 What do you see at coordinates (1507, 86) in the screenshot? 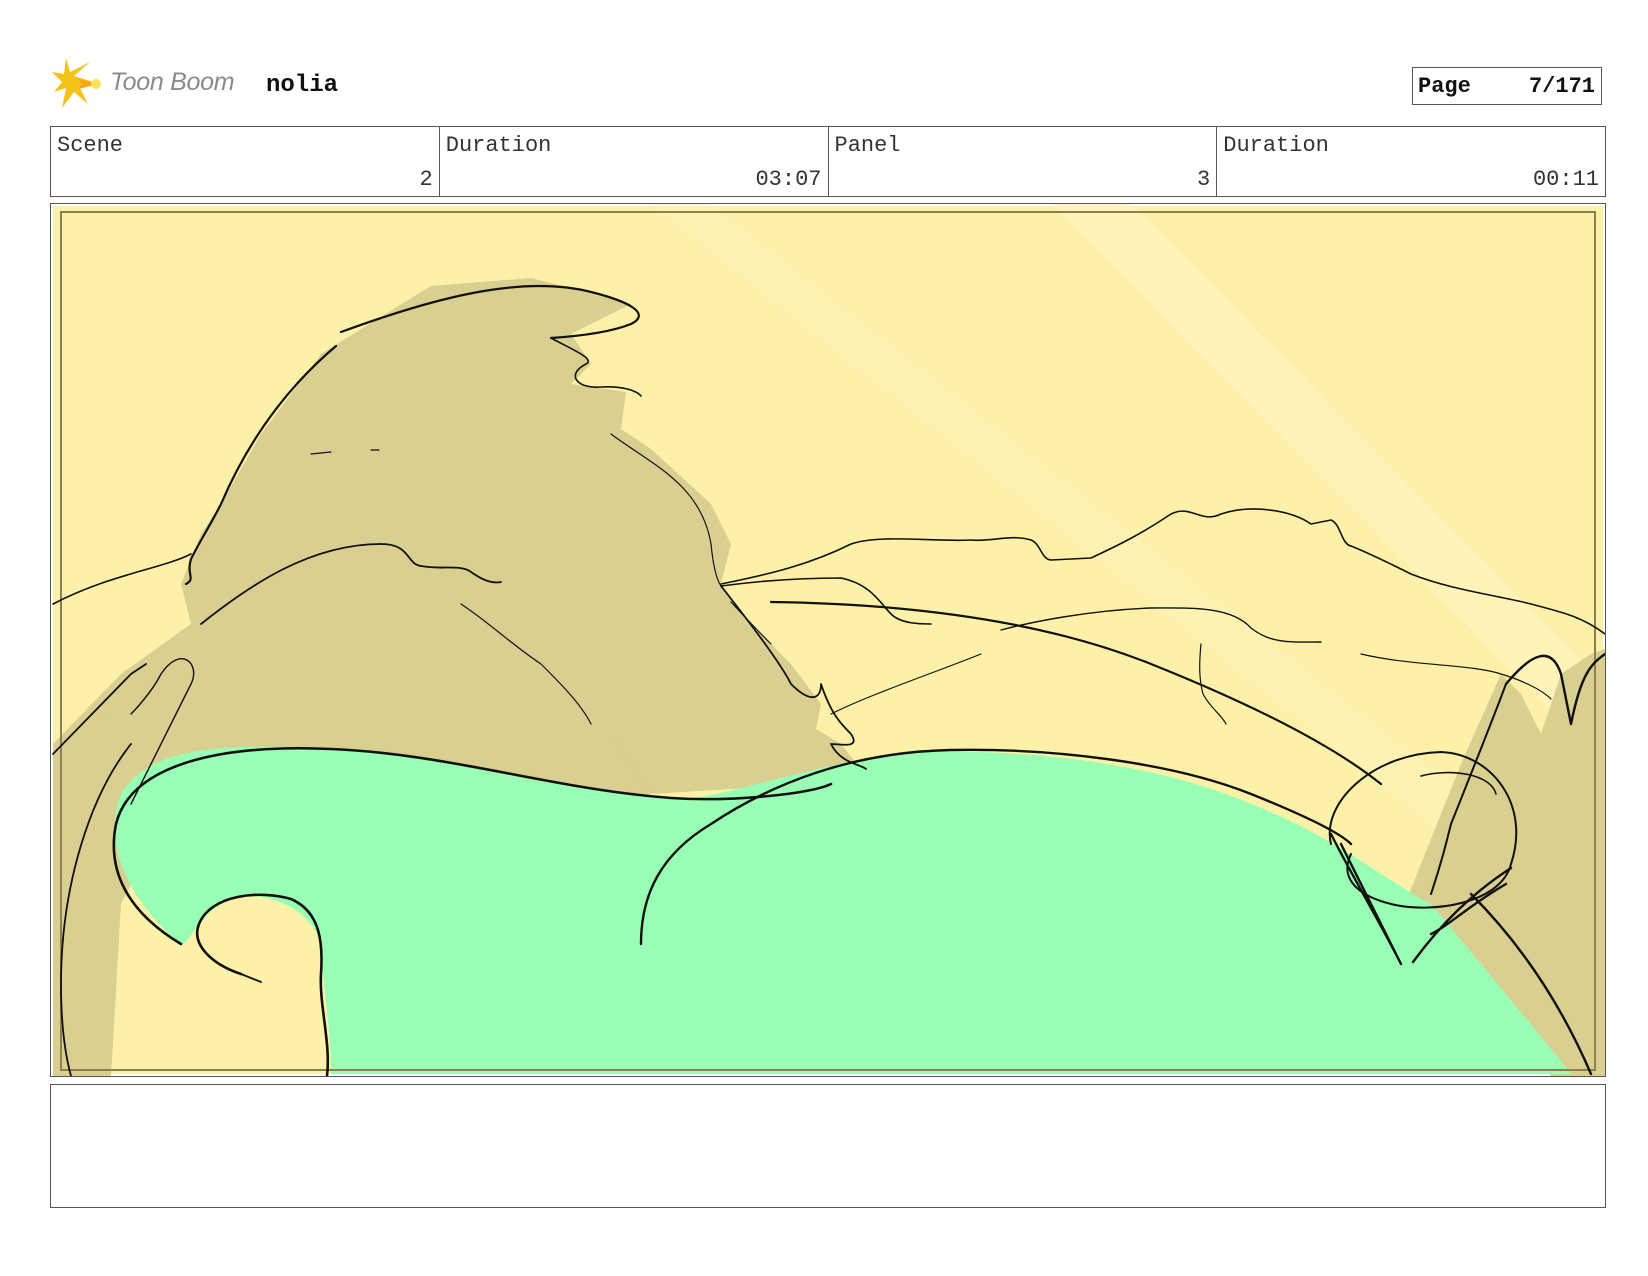
I see `page-indicator: Page 7/171` at bounding box center [1507, 86].